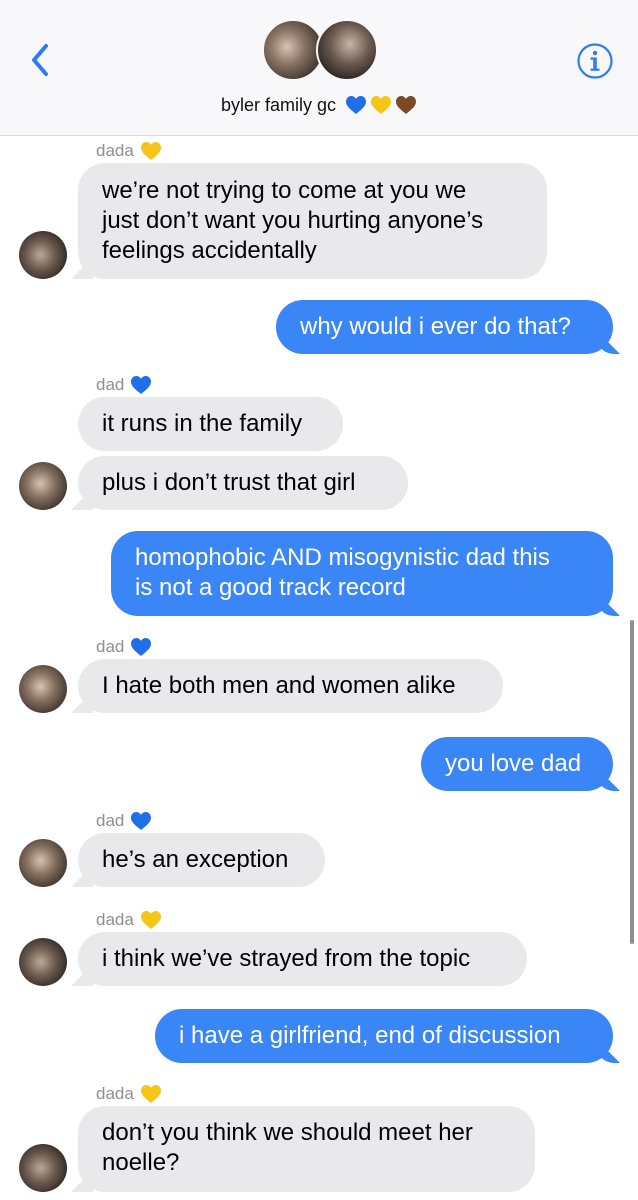  I want to click on message-line: we’re not trying to come at you we, so click(284, 190).